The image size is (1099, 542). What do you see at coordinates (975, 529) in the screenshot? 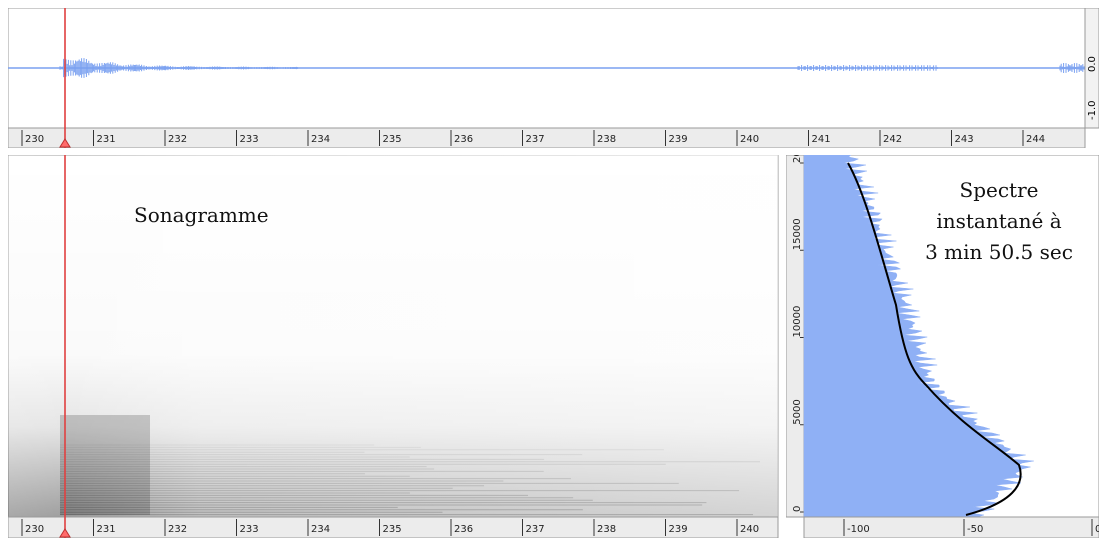
I see `db-tick-label: -50` at bounding box center [975, 529].